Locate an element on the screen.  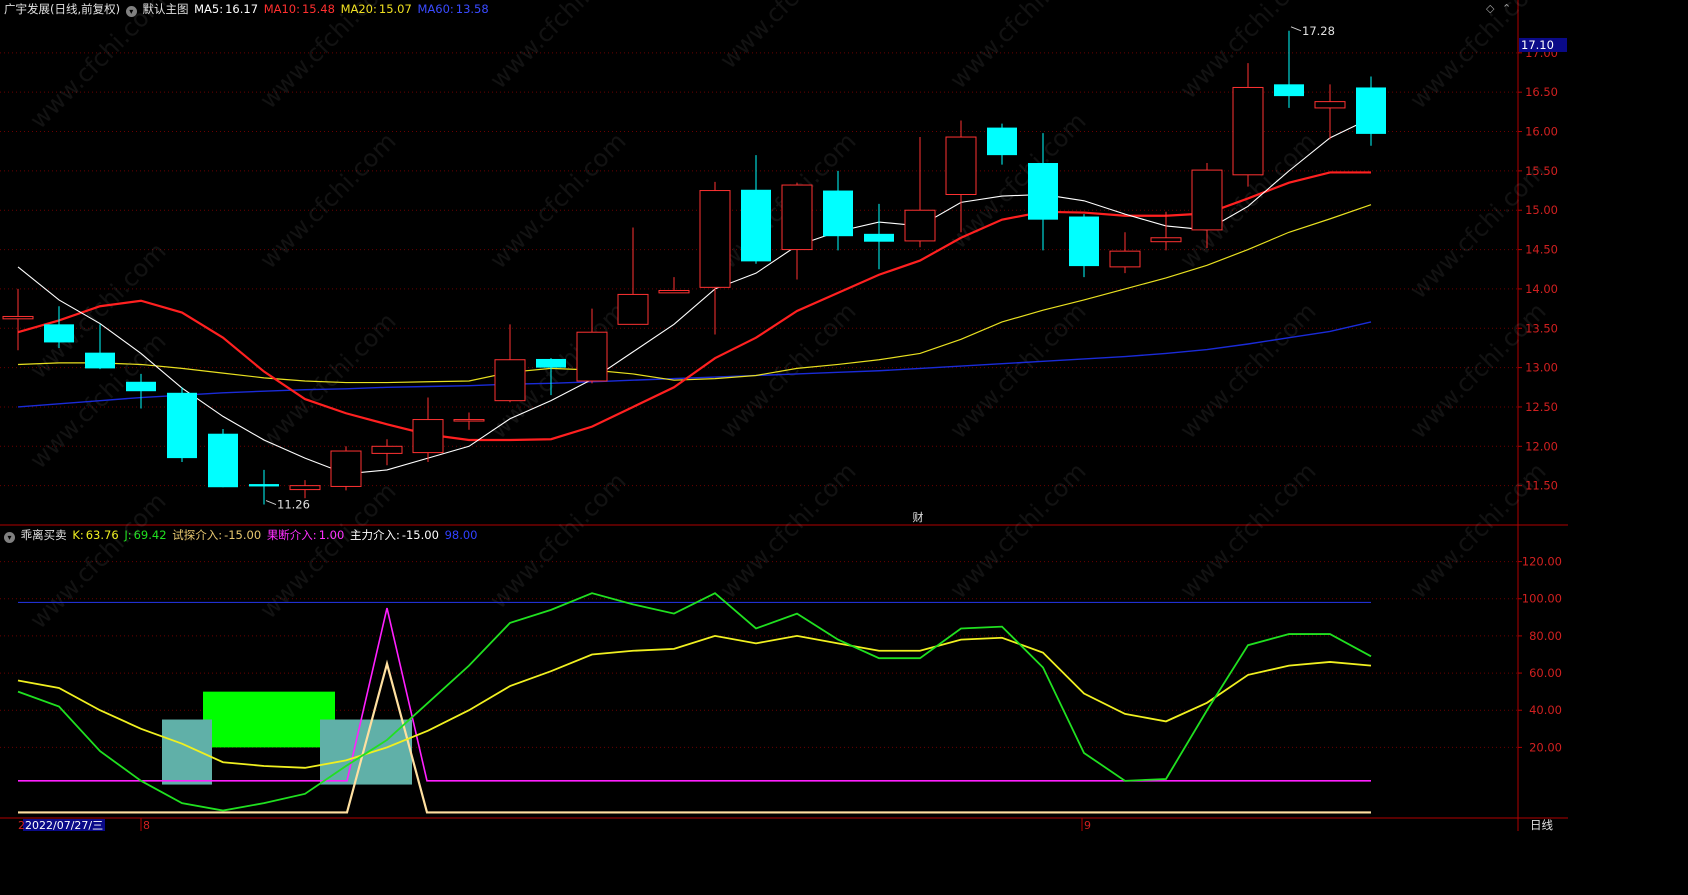
bottom-left-mark: 2 is located at coordinates (21, 825).